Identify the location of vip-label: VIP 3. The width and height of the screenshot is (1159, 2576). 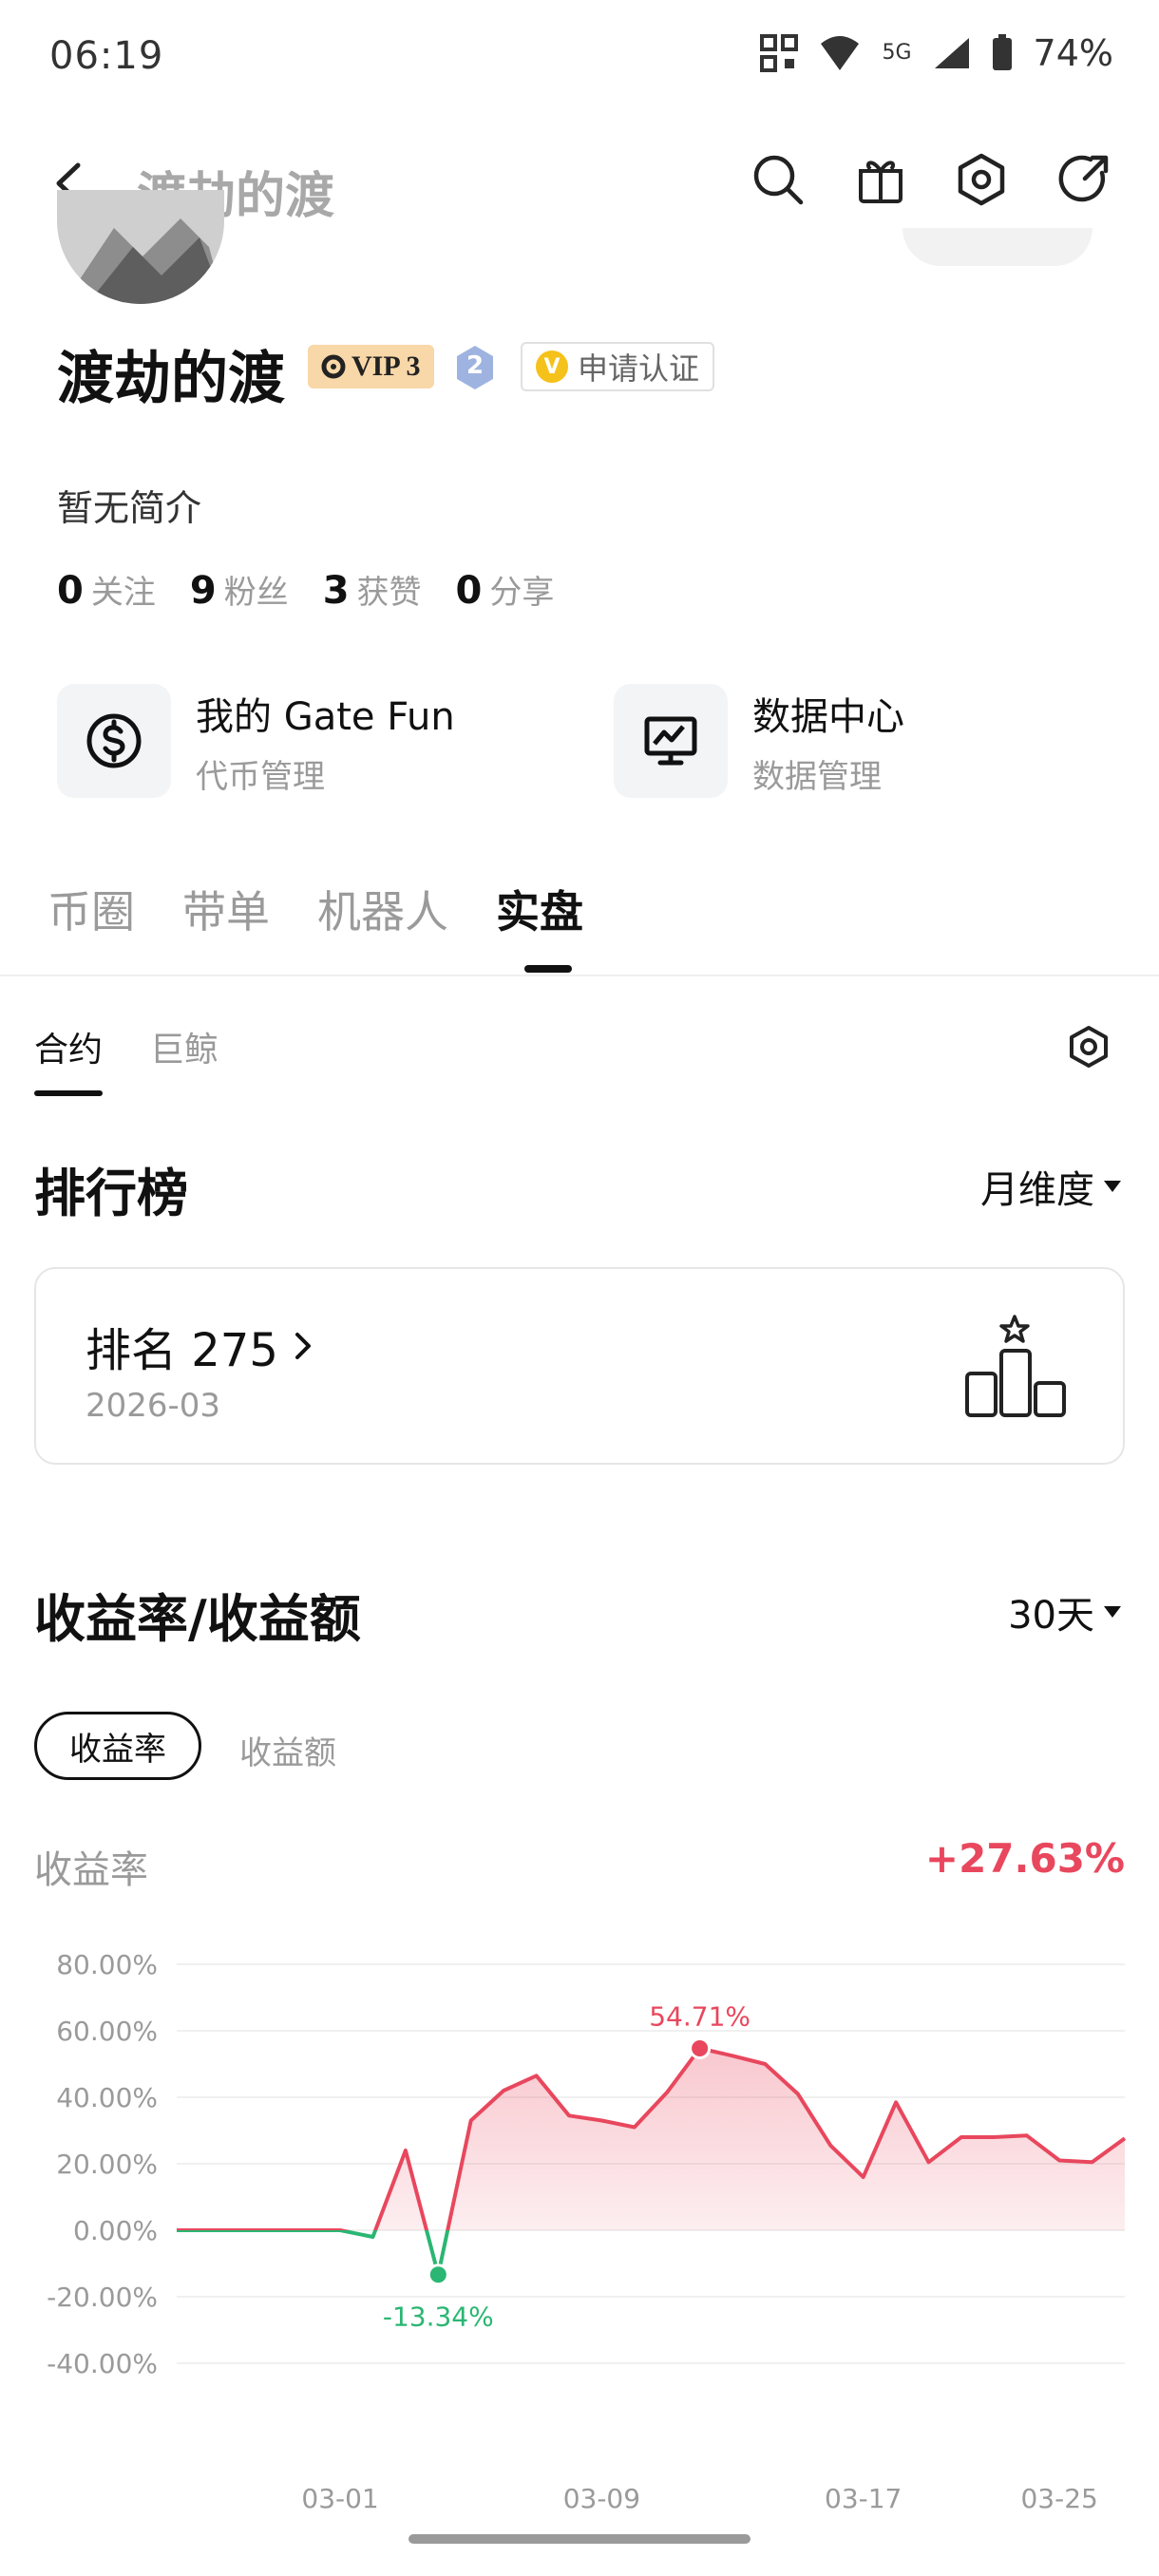
(386, 366).